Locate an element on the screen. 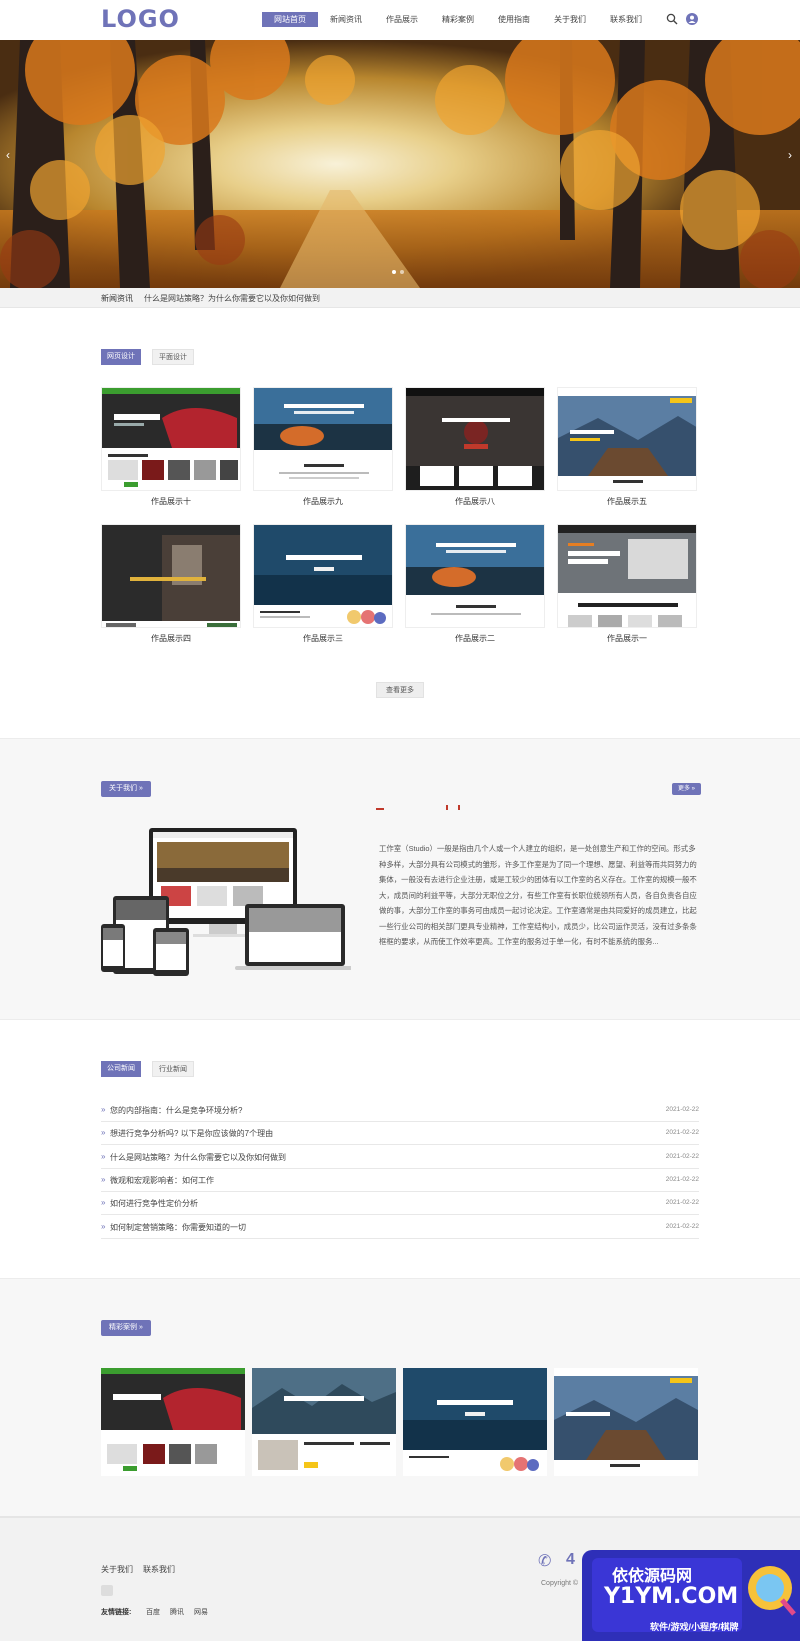 Image resolution: width=800 pixels, height=1641 pixels. work-card: 作品展示一 is located at coordinates (627, 584).